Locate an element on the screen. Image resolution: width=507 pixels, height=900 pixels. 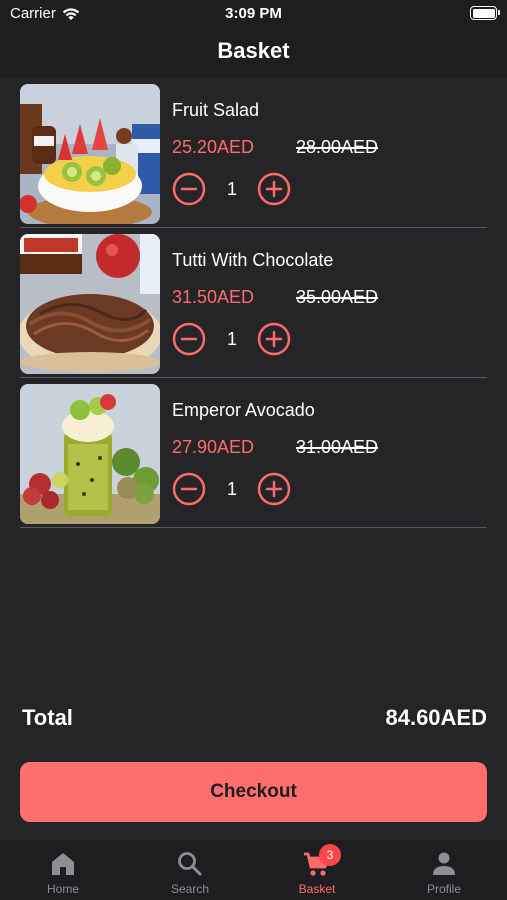
tab-bar: Home Search 3 Basket Profile is located at coordinates (253, 870).